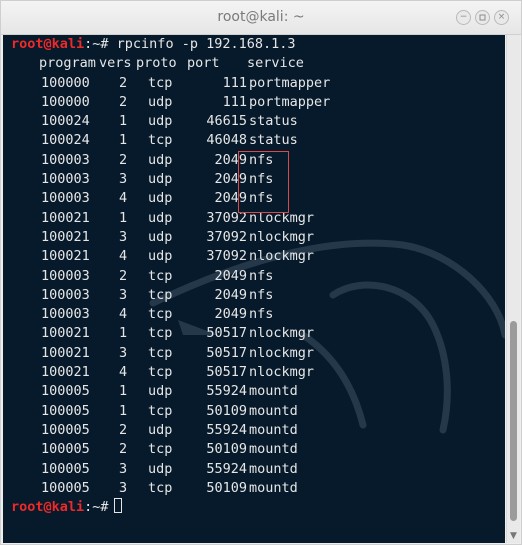 This screenshot has height=545, width=522. Describe the element at coordinates (142, 198) in the screenshot. I see `table-row: 100003 4 udp 2049 nfs` at that location.